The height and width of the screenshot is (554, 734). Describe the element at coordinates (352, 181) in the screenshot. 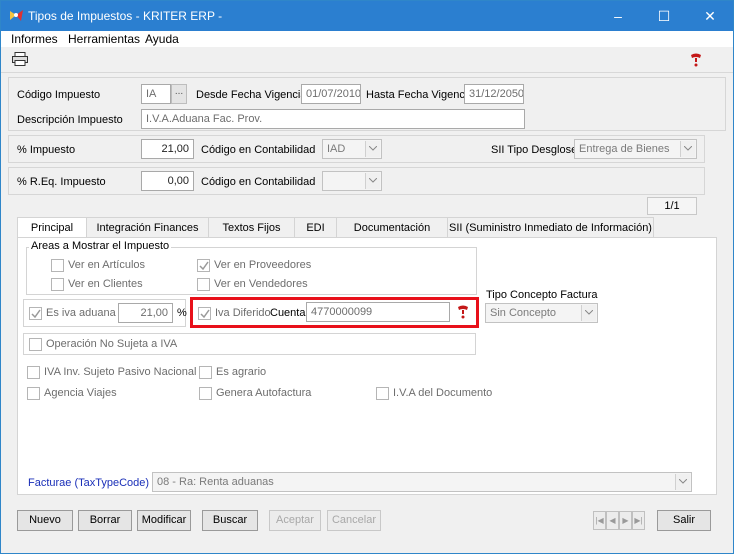

I see `req-codigo-contabilidad-select` at that location.